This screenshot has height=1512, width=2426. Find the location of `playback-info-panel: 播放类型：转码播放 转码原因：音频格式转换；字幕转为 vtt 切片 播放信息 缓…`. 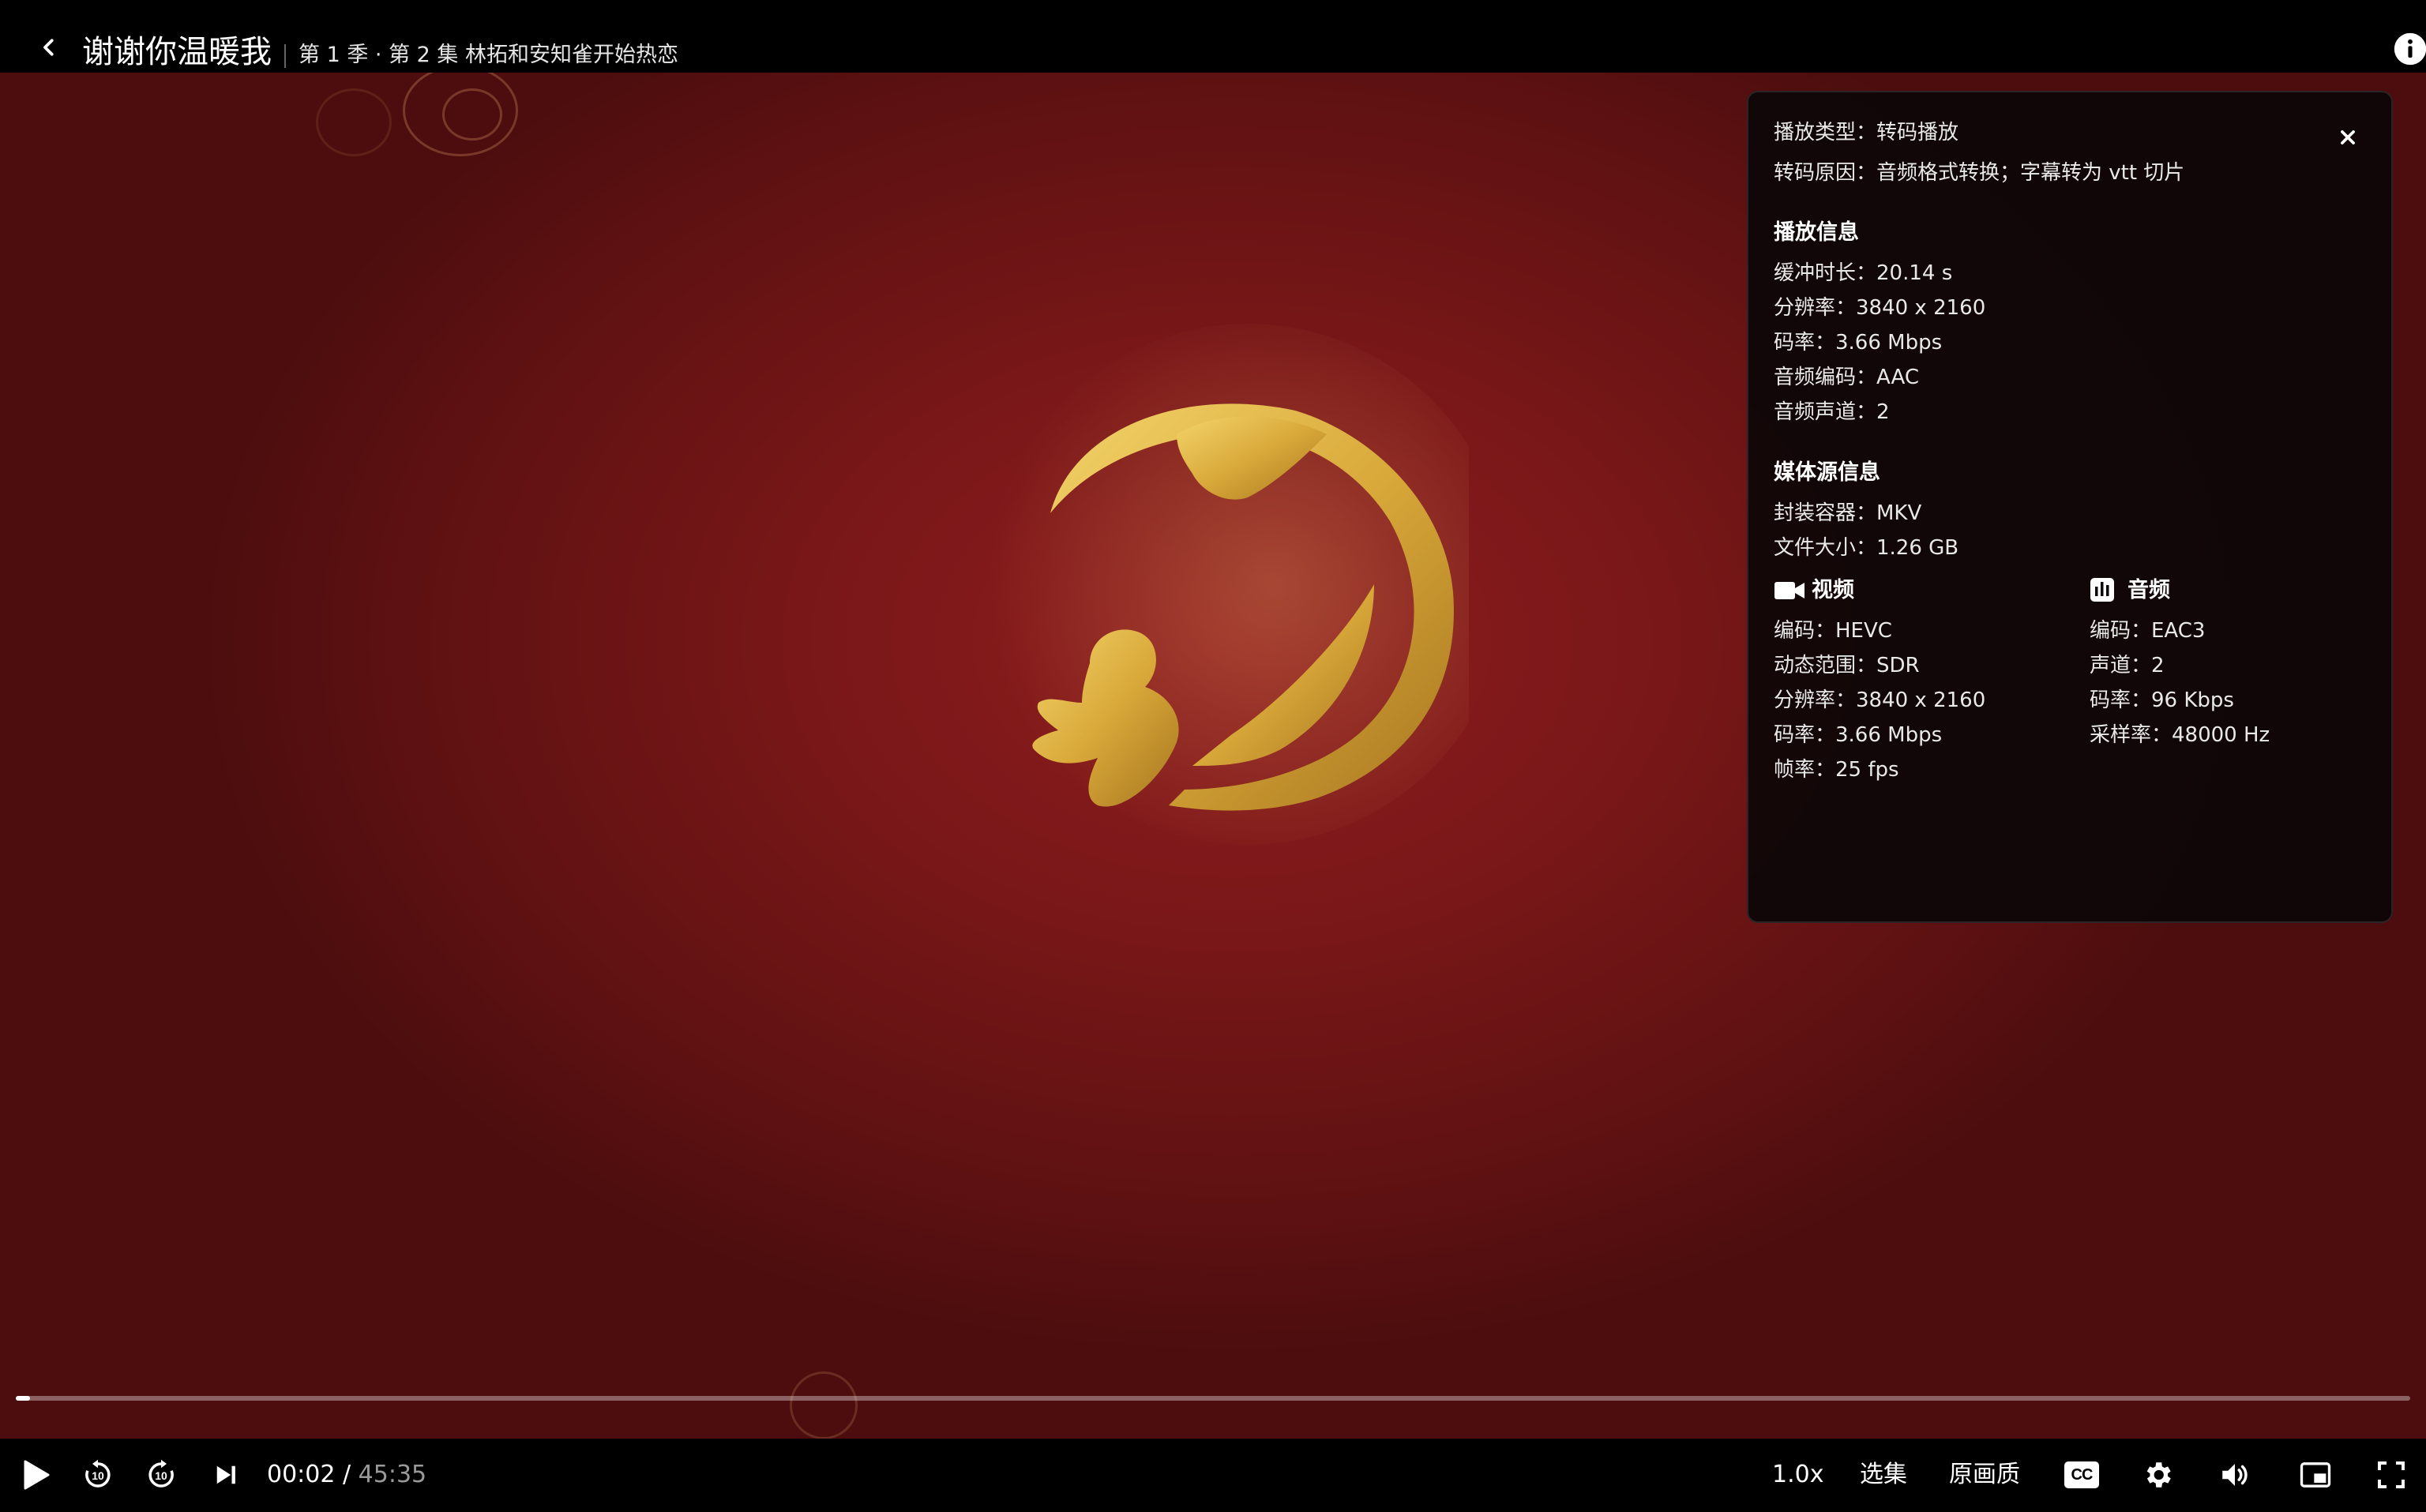

playback-info-panel: 播放类型：转码播放 转码原因：音频格式转换；字幕转为 vtt 切片 播放信息 缓… is located at coordinates (2070, 507).